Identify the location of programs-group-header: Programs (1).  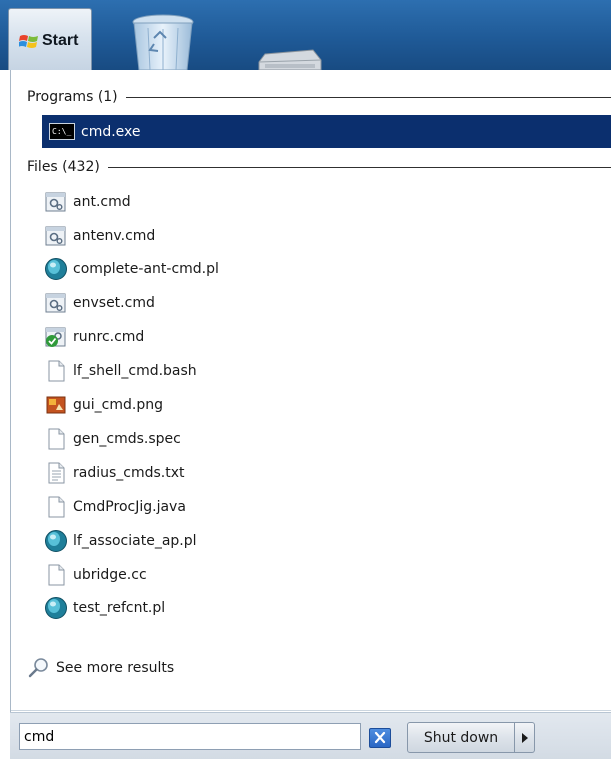
(319, 97).